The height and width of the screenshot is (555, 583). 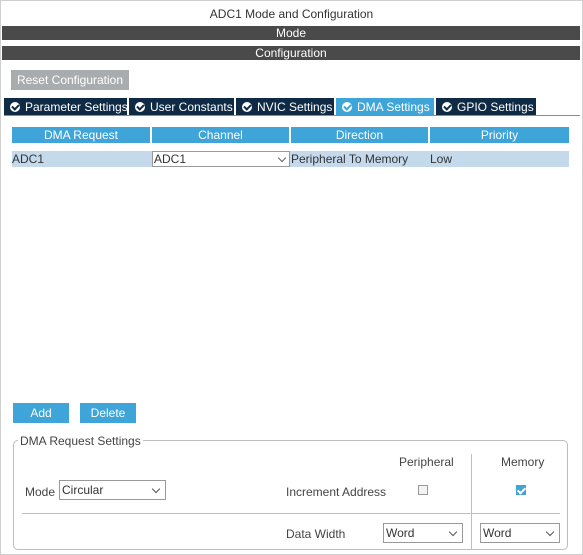 I want to click on peripheral-increment-checkbox, so click(x=423, y=490).